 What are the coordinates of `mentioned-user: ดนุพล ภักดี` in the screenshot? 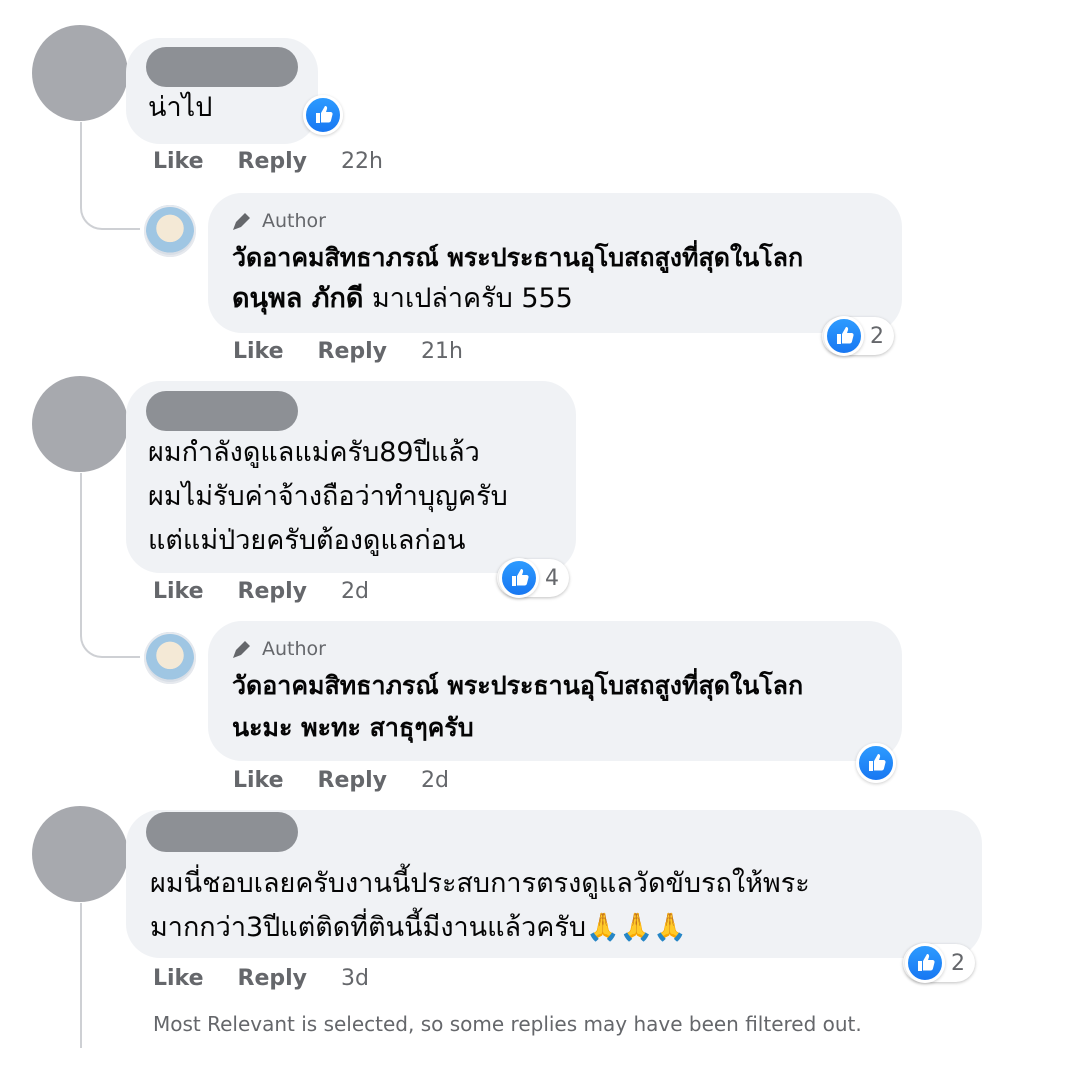 It's located at (297, 298).